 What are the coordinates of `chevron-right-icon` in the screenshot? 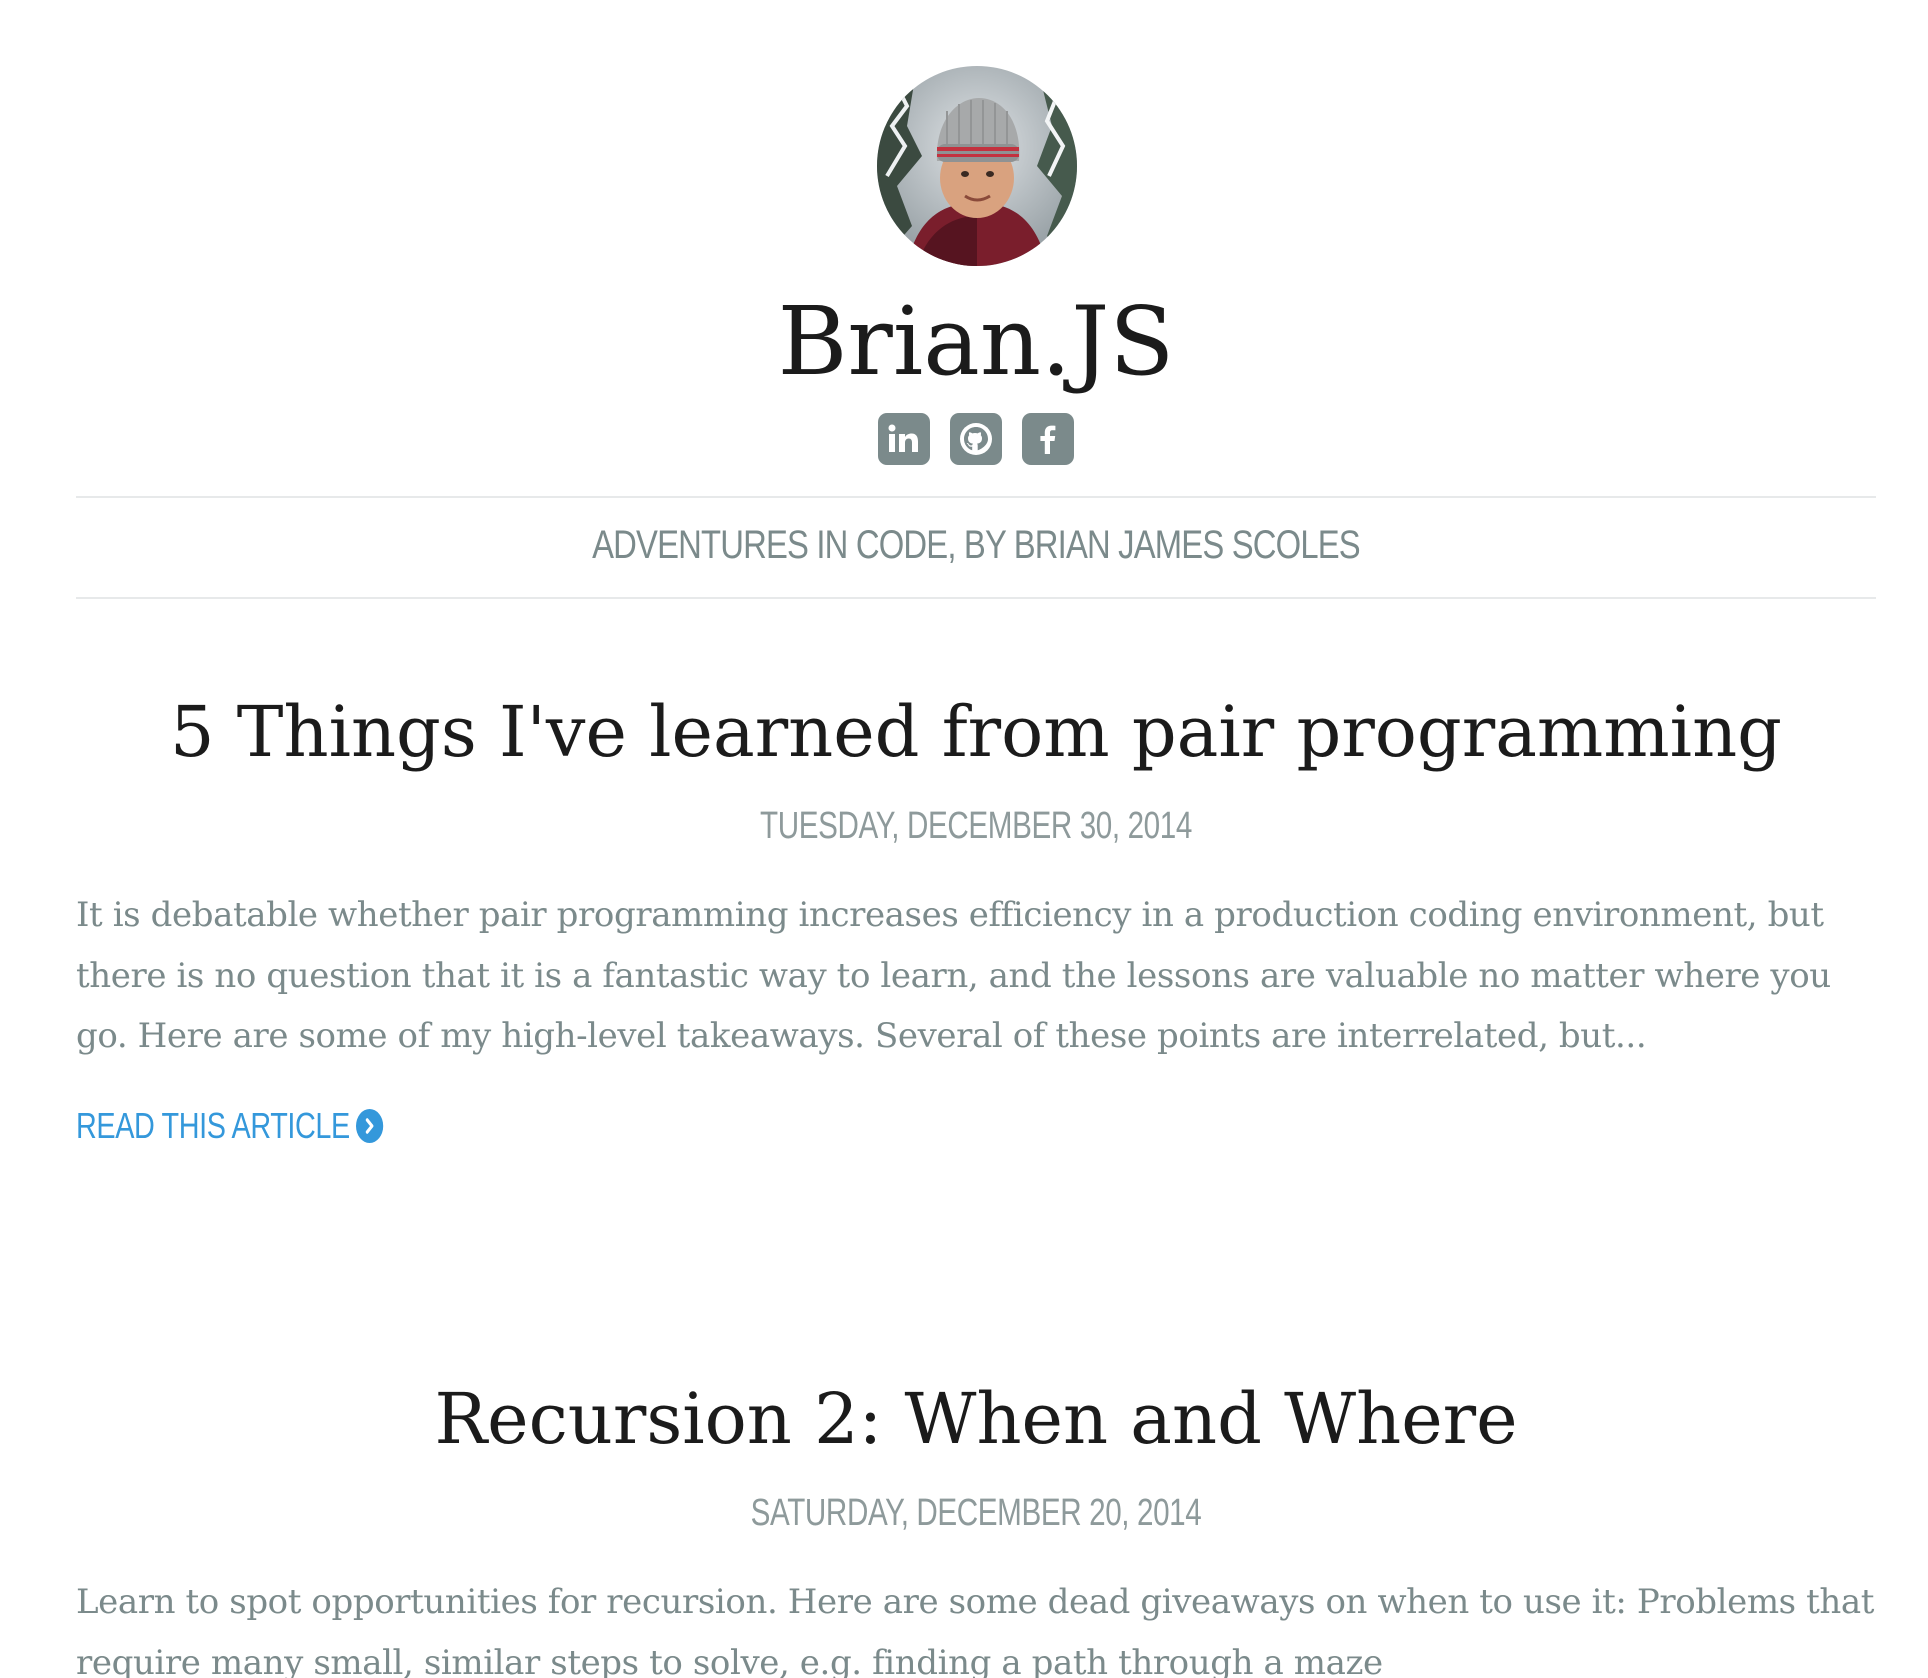 It's located at (370, 1125).